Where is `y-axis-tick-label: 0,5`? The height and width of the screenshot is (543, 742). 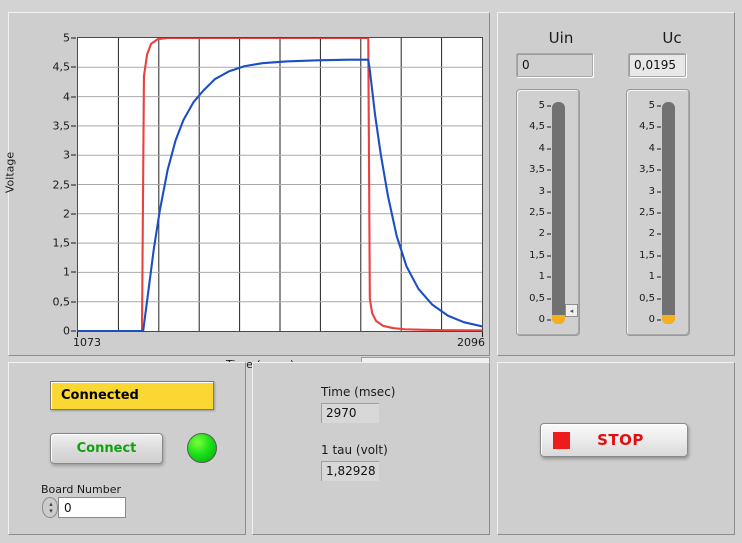
y-axis-tick-label: 0,5 is located at coordinates (61, 302).